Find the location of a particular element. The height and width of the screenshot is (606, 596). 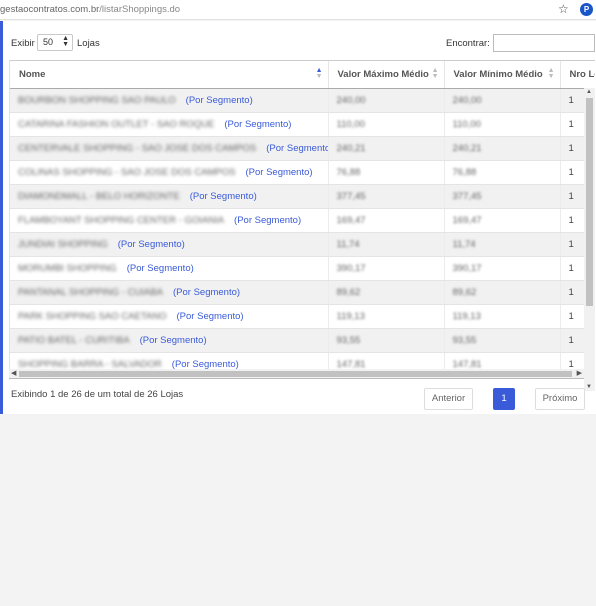

max-value-cell: 119,13 is located at coordinates (385, 316).